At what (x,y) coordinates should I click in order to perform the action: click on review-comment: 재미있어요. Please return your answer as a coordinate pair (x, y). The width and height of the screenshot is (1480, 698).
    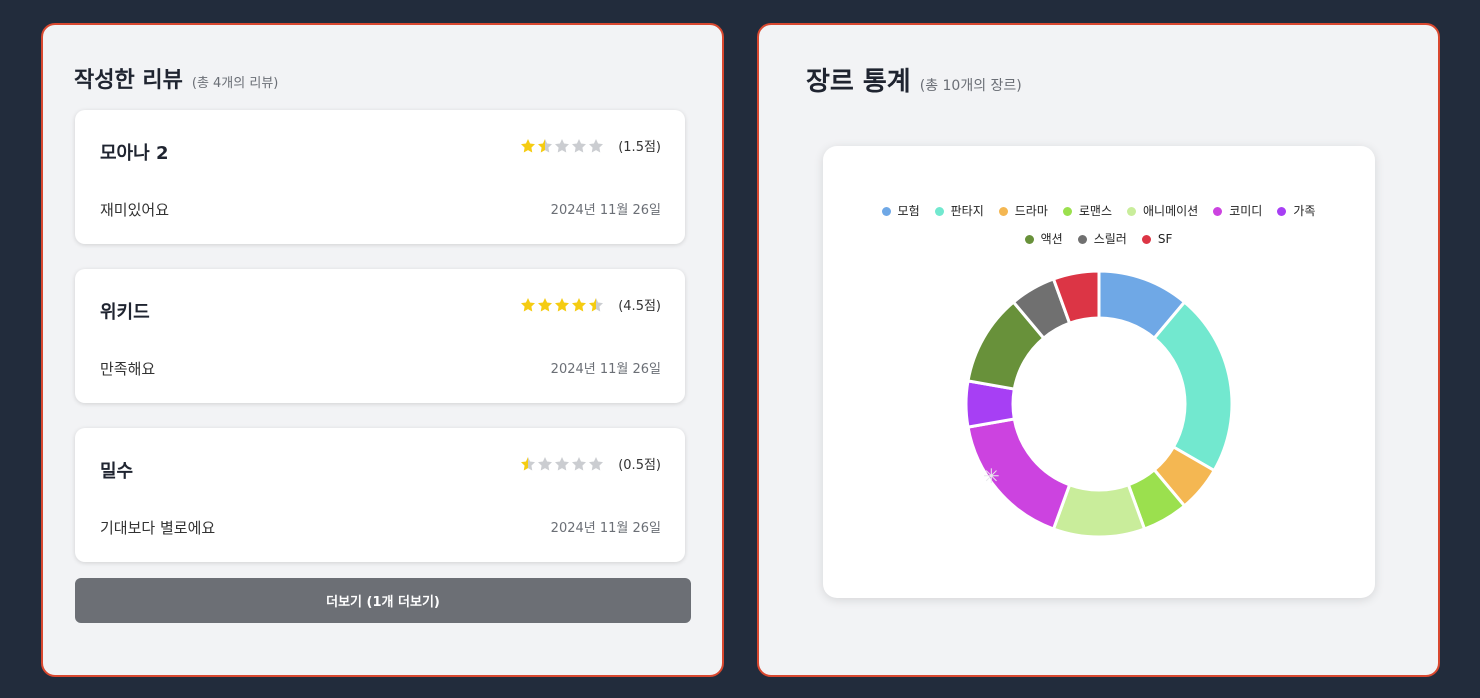
    Looking at the image, I should click on (135, 210).